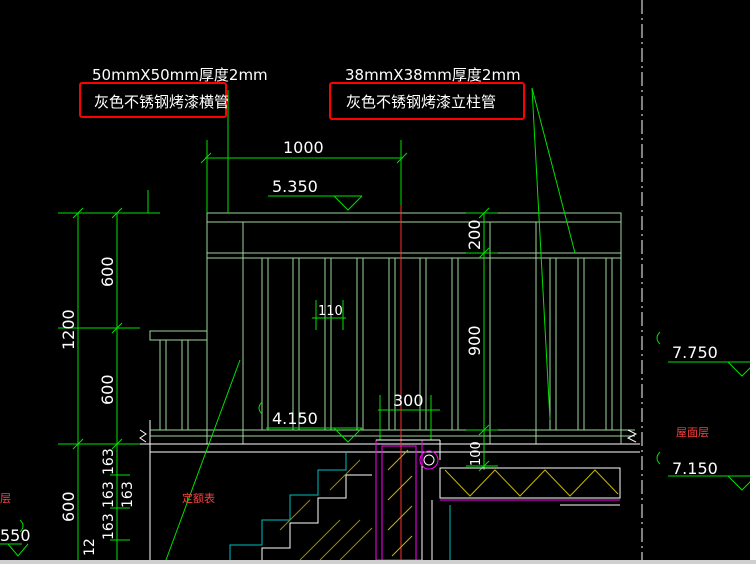 This screenshot has width=756, height=564. I want to click on dim-1200: 1200, so click(68, 329).